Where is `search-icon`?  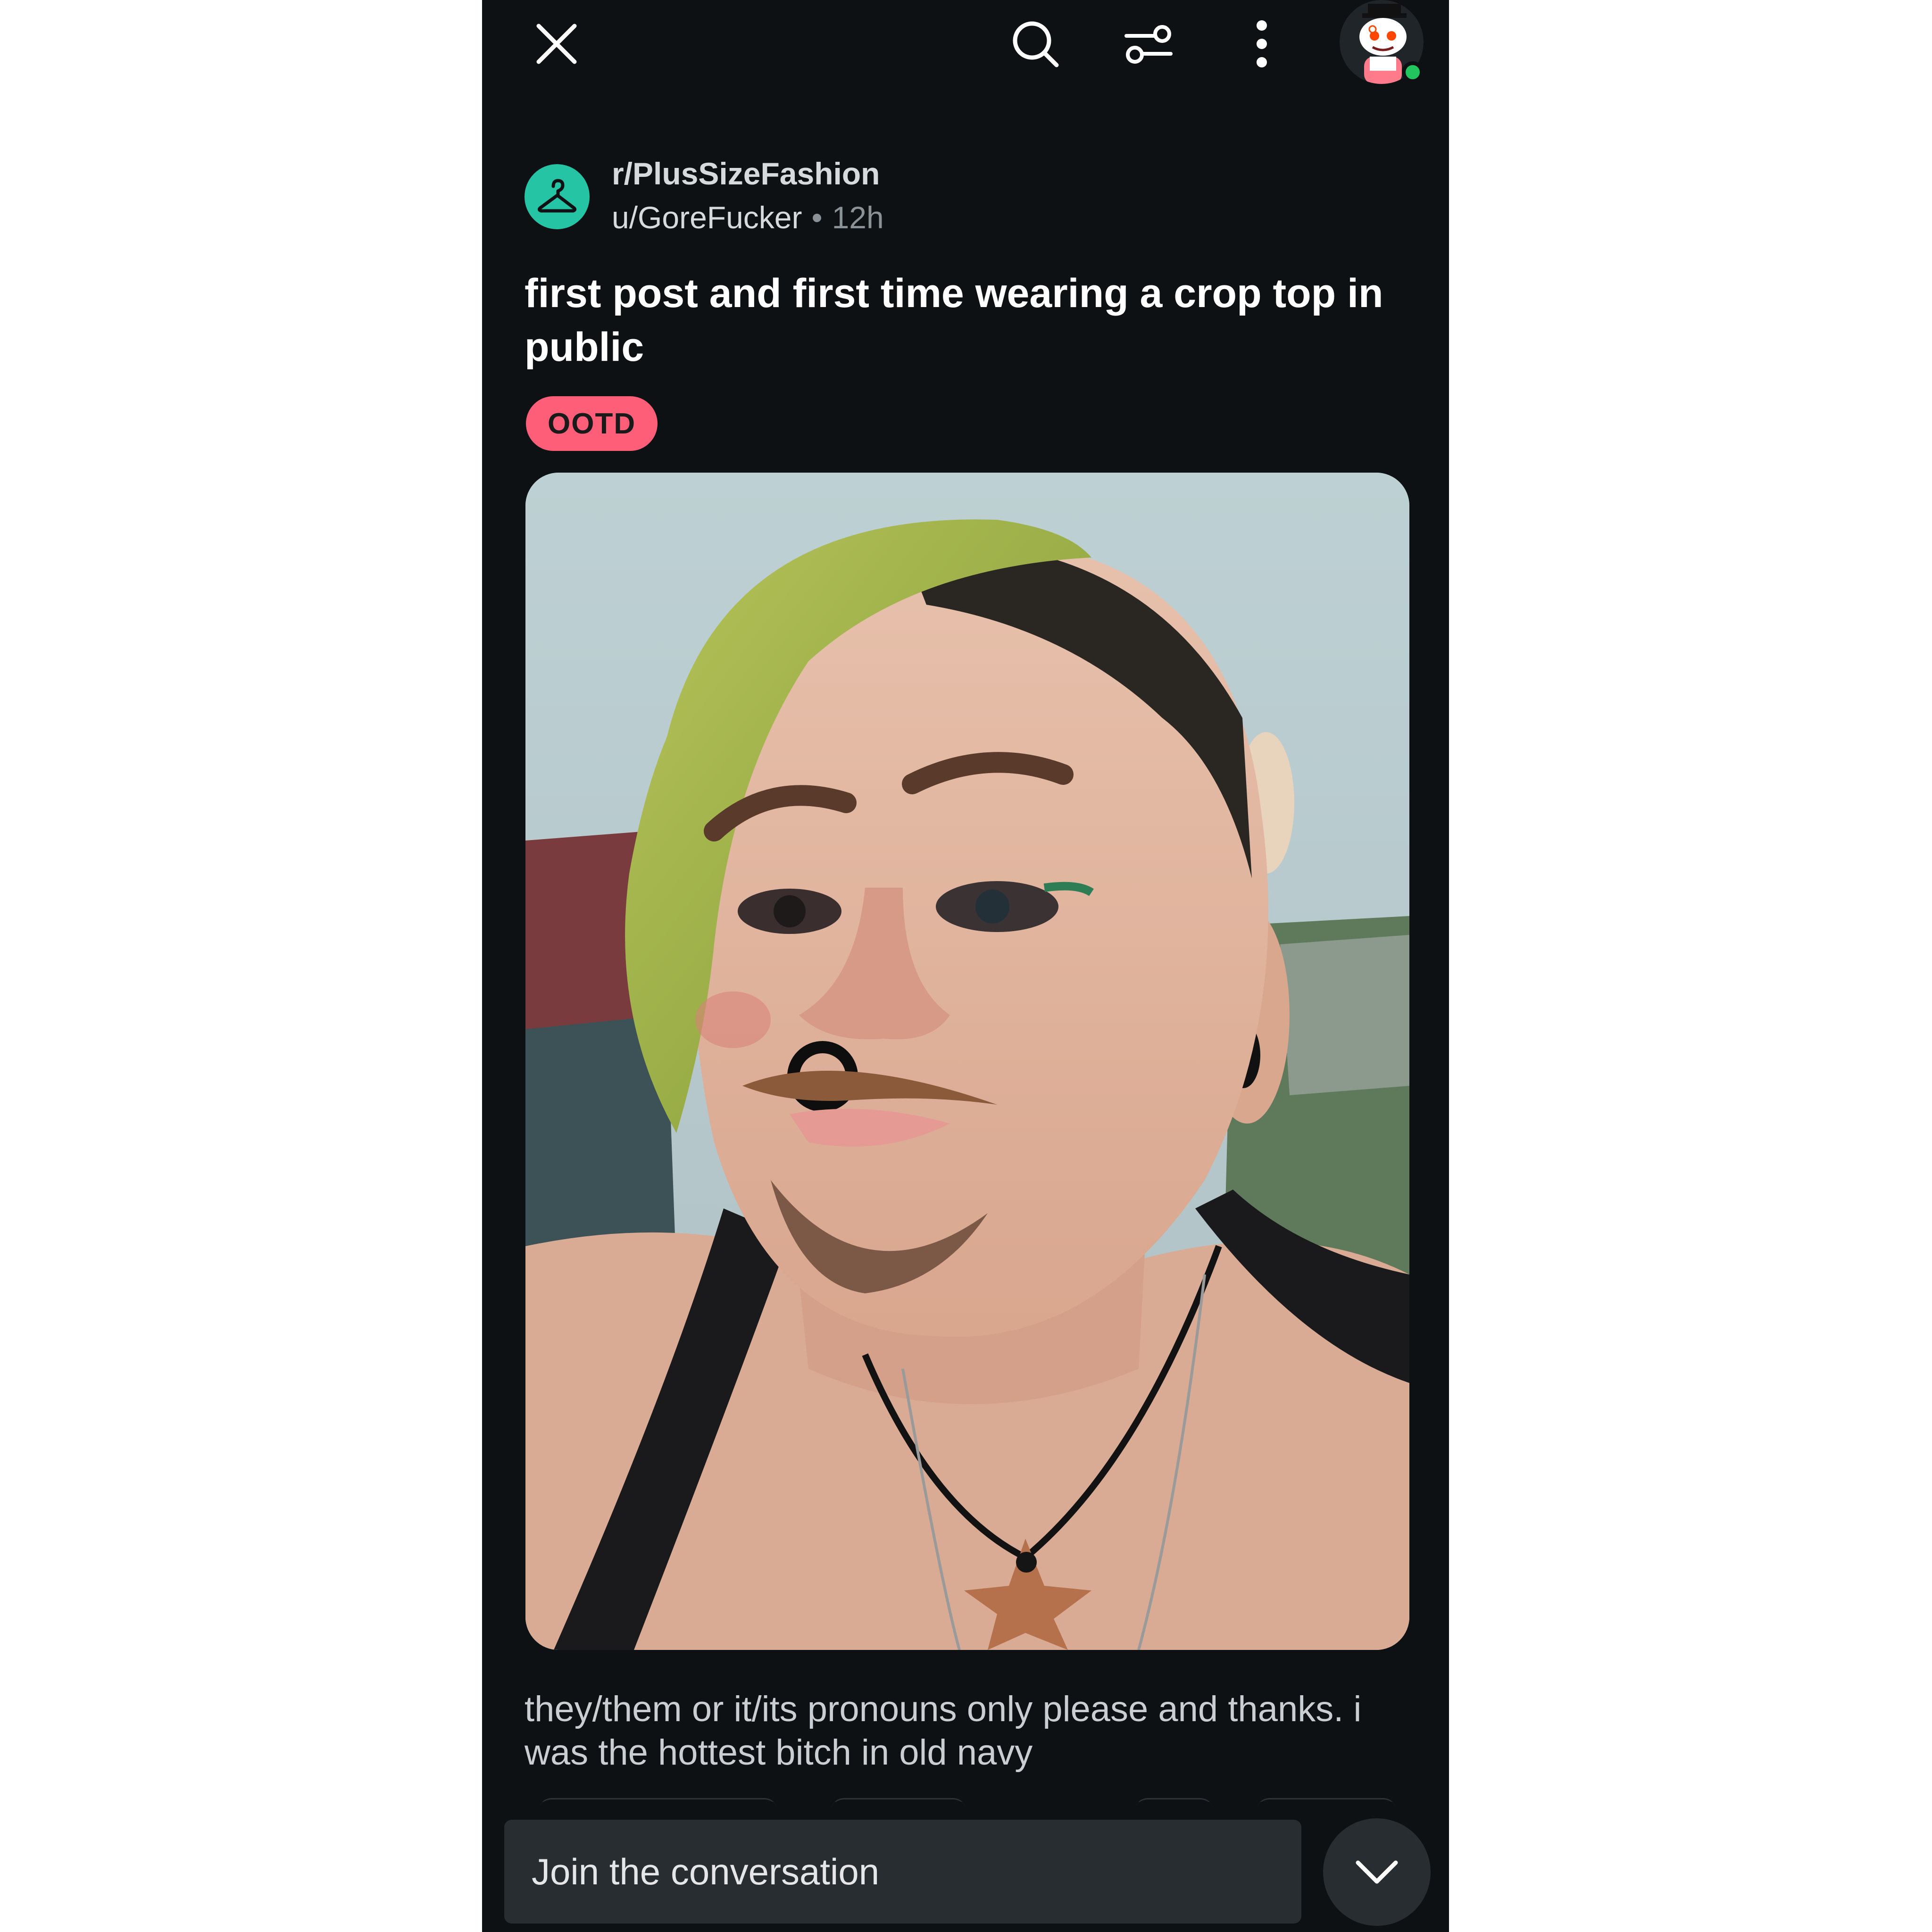 search-icon is located at coordinates (1036, 44).